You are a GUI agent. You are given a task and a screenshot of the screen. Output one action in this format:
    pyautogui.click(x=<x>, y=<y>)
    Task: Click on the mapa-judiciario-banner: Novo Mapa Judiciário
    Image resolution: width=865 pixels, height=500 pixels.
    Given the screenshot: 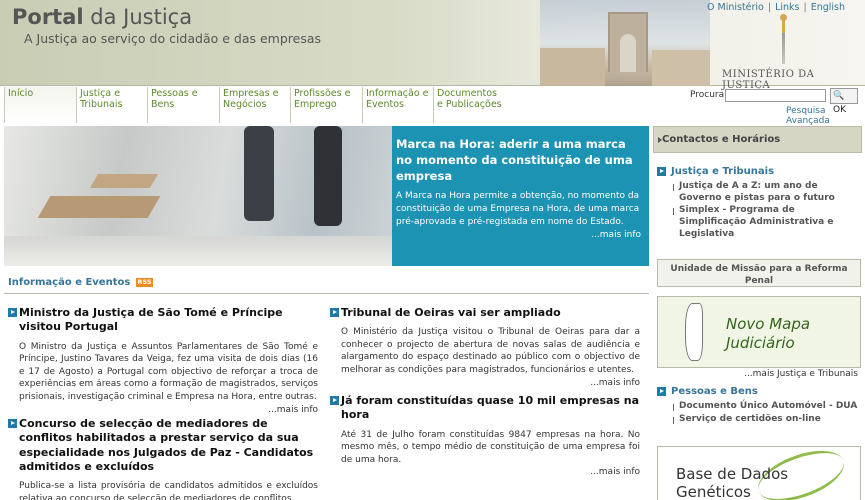 What is the action you would take?
    pyautogui.click(x=759, y=332)
    